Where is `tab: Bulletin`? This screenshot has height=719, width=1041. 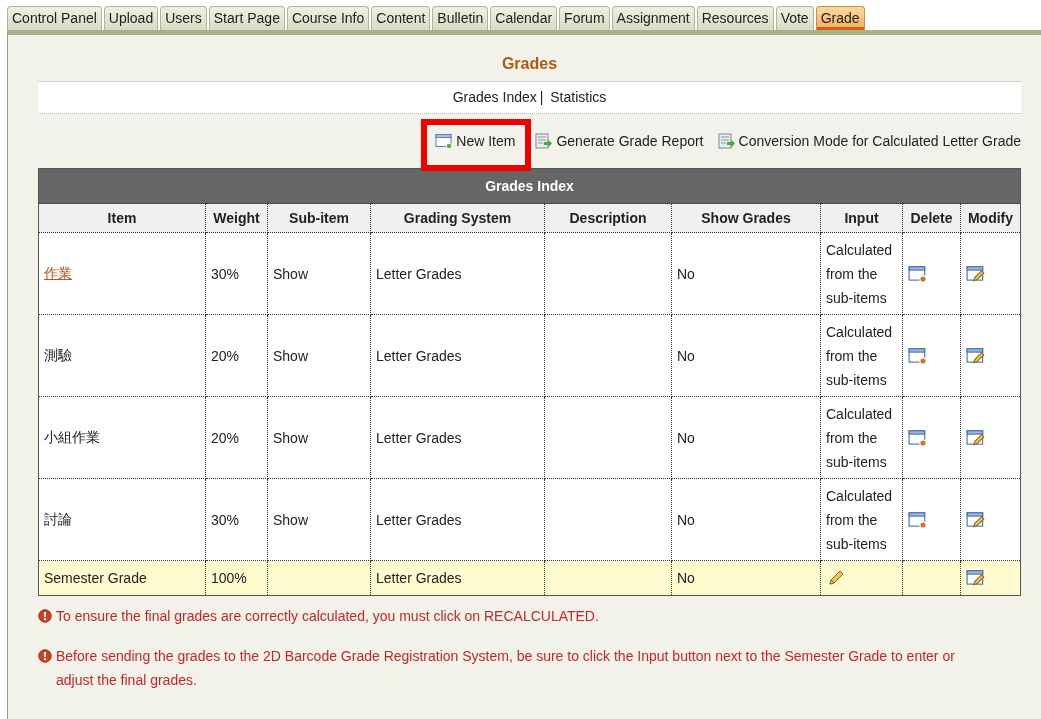
tab: Bulletin is located at coordinates (460, 18).